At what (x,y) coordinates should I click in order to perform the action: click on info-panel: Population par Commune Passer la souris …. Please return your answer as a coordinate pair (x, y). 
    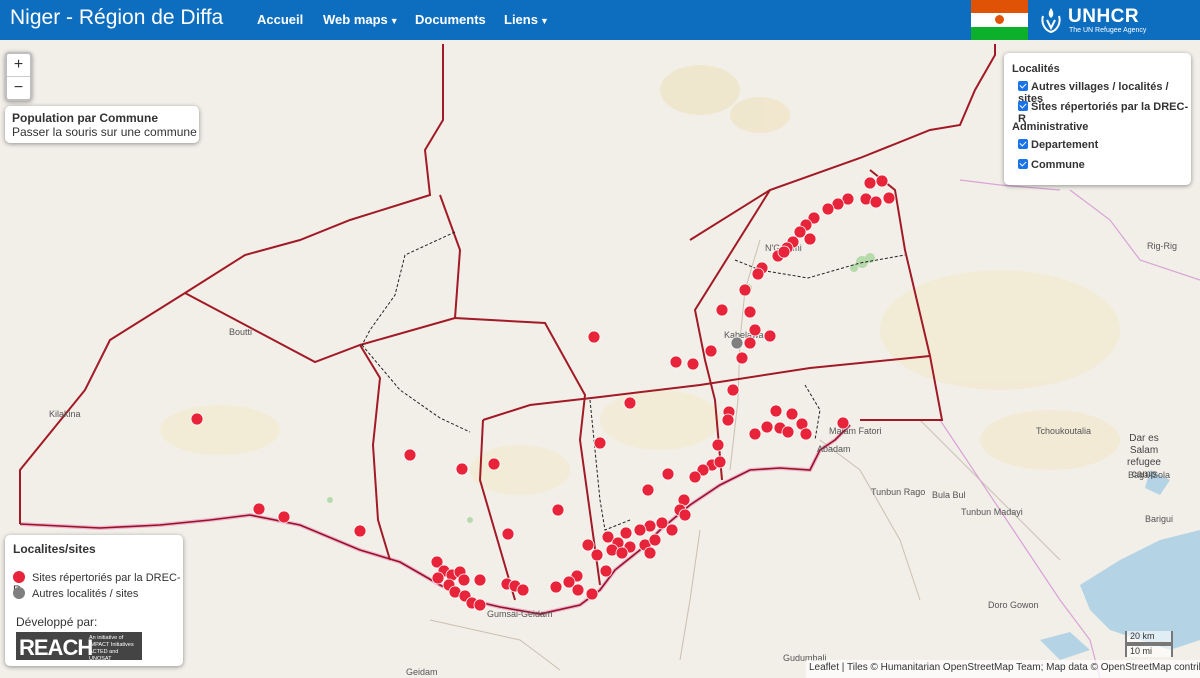
    Looking at the image, I should click on (102, 124).